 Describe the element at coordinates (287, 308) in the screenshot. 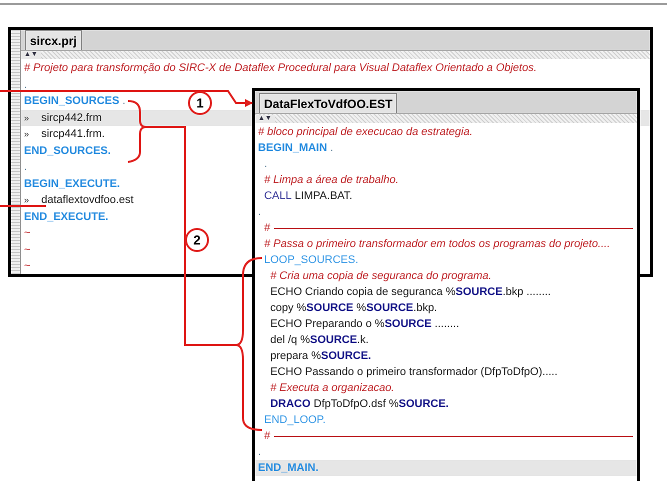

I see `code-text: copy %` at that location.